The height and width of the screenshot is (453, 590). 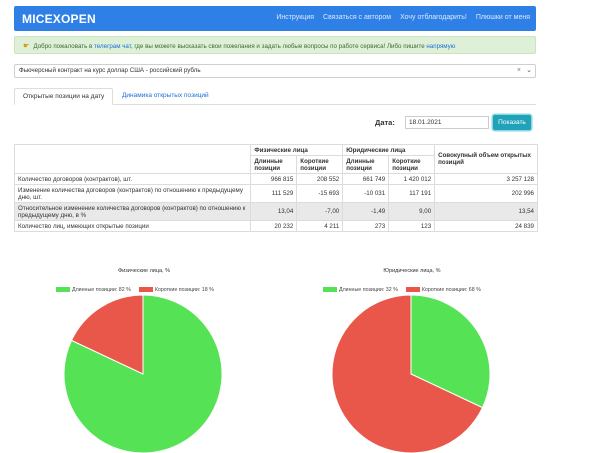 I want to click on pie-chart-legal, so click(x=411, y=373).